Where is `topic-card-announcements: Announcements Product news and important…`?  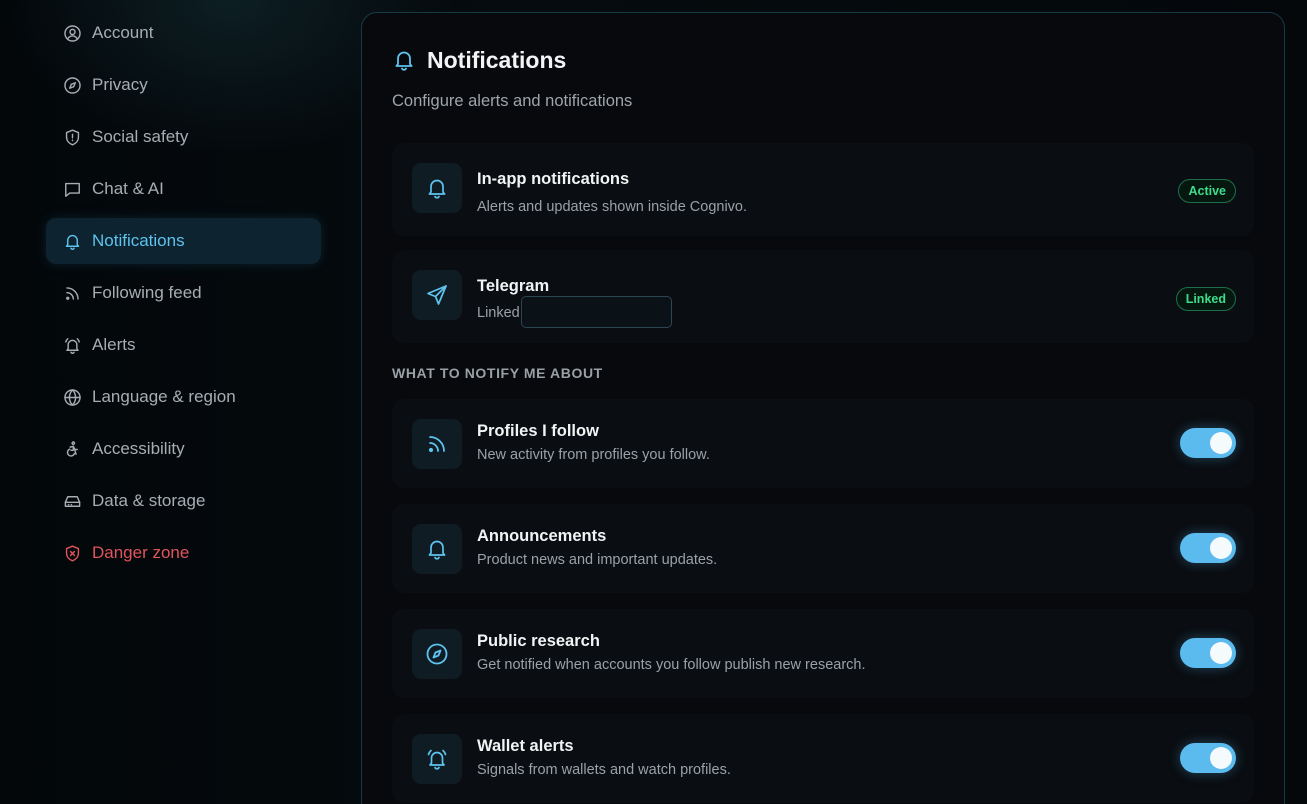 topic-card-announcements: Announcements Product news and important… is located at coordinates (823, 548).